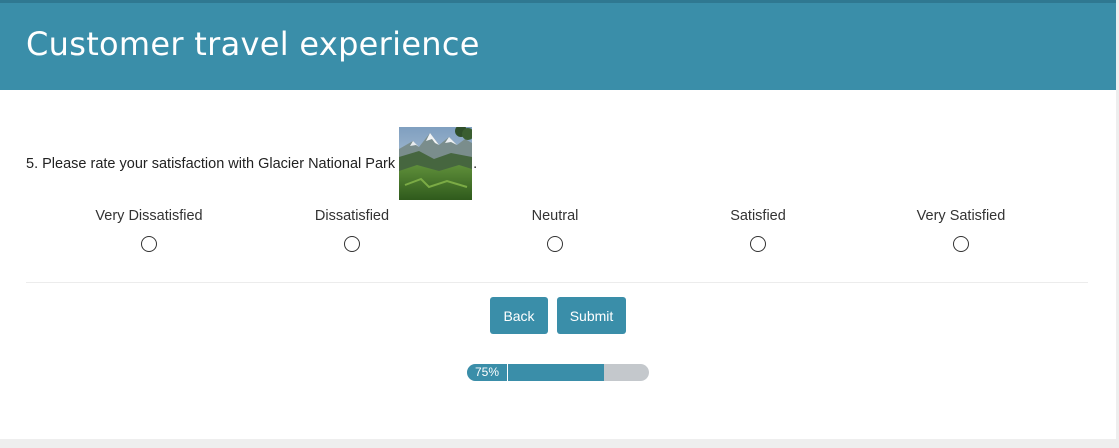 The image size is (1119, 448). Describe the element at coordinates (758, 216) in the screenshot. I see `option-label: Satisfied` at that location.